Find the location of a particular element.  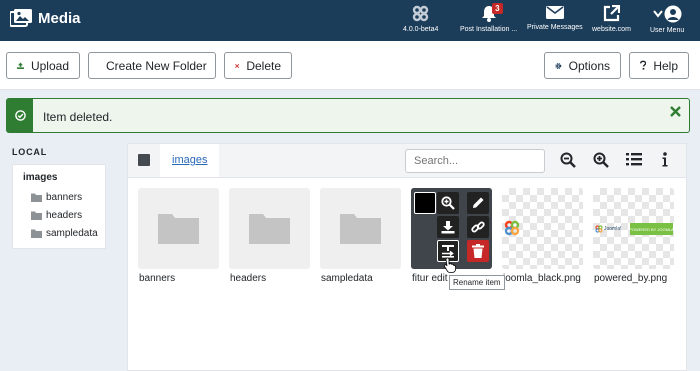

upload-label: Upload is located at coordinates (49, 65).